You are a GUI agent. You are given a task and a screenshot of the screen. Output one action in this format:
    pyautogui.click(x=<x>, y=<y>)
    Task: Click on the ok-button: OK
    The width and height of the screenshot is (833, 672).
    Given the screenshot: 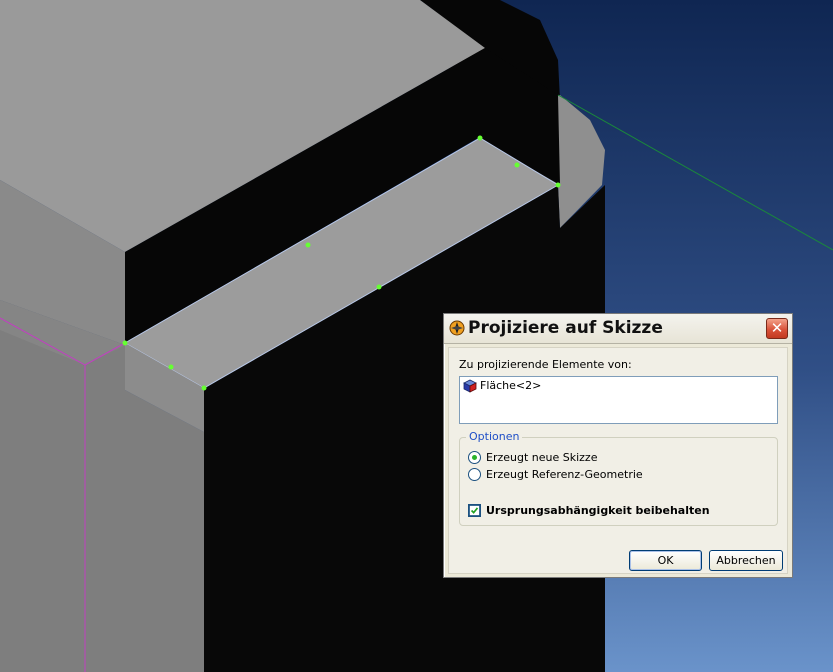 What is the action you would take?
    pyautogui.click(x=665, y=560)
    